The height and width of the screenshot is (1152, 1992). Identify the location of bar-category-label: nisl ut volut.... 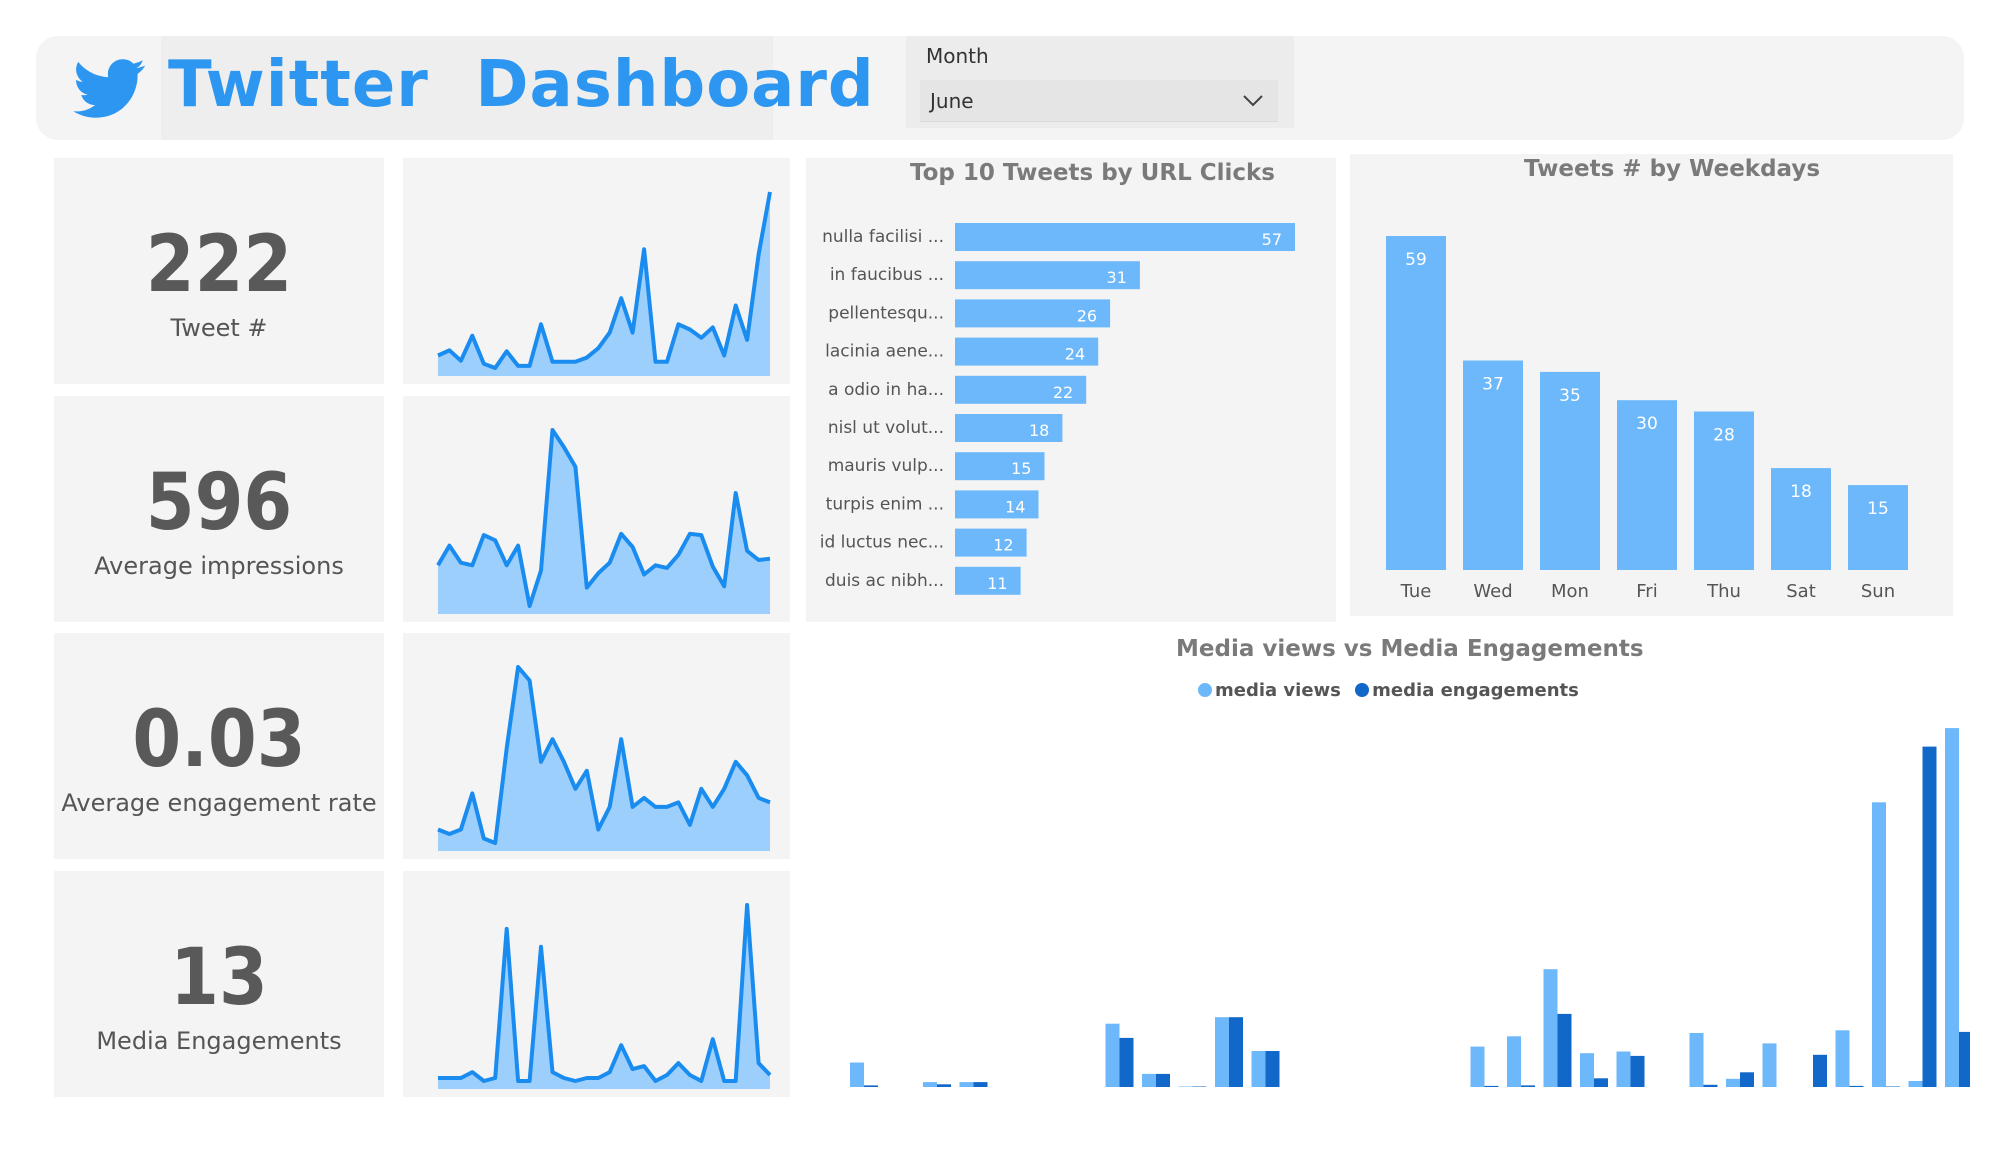
(886, 428).